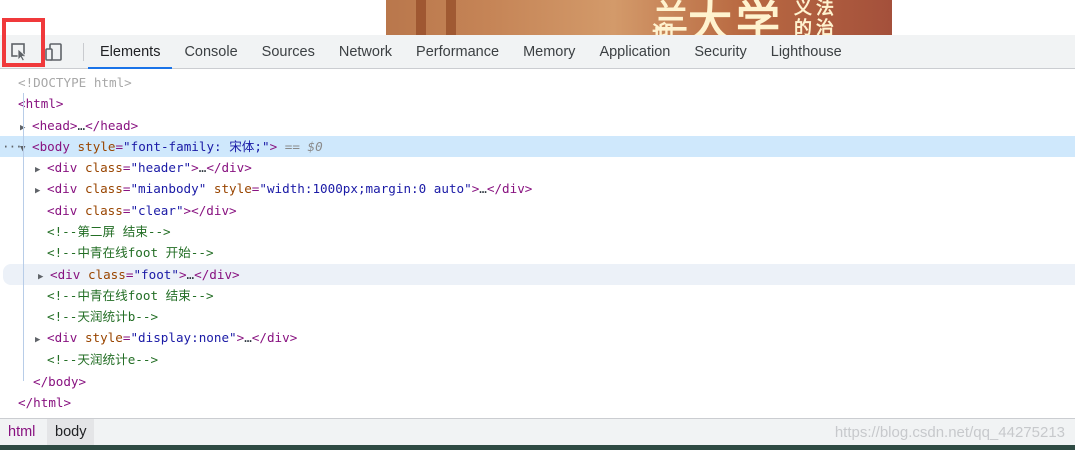 The height and width of the screenshot is (450, 1075). I want to click on tab-security: Security, so click(720, 52).